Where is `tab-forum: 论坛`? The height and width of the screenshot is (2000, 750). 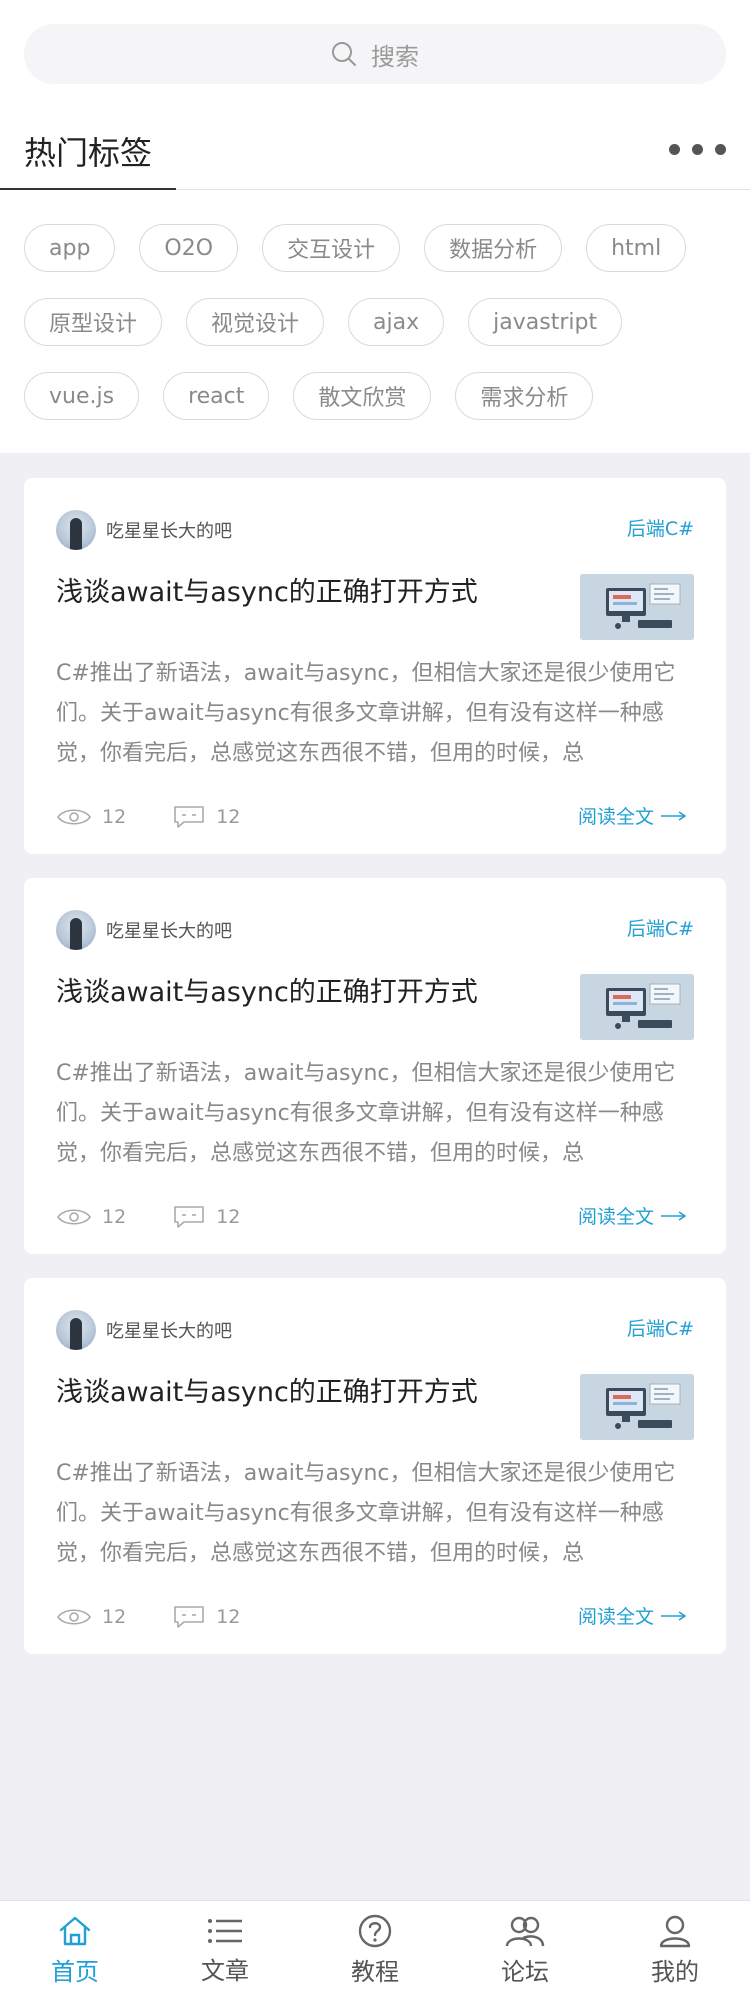 tab-forum: 论坛 is located at coordinates (525, 1950).